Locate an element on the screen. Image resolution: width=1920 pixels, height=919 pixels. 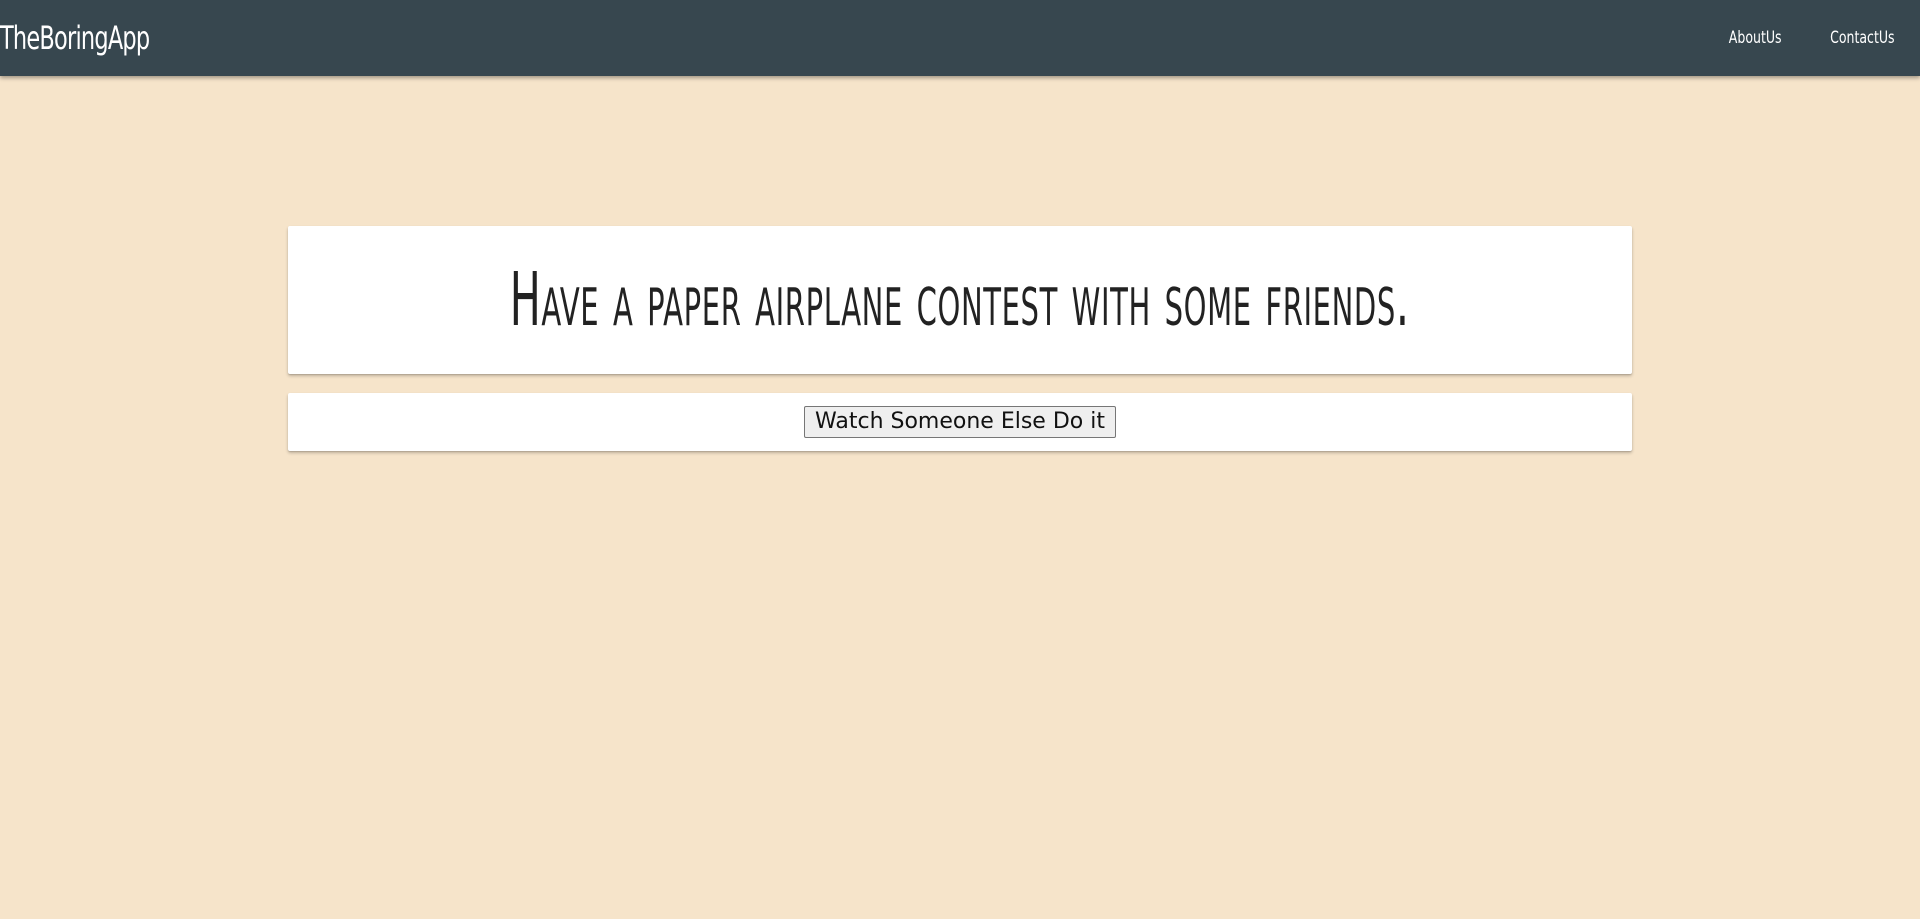
action-card: Watch Someone Else Do it is located at coordinates (960, 422).